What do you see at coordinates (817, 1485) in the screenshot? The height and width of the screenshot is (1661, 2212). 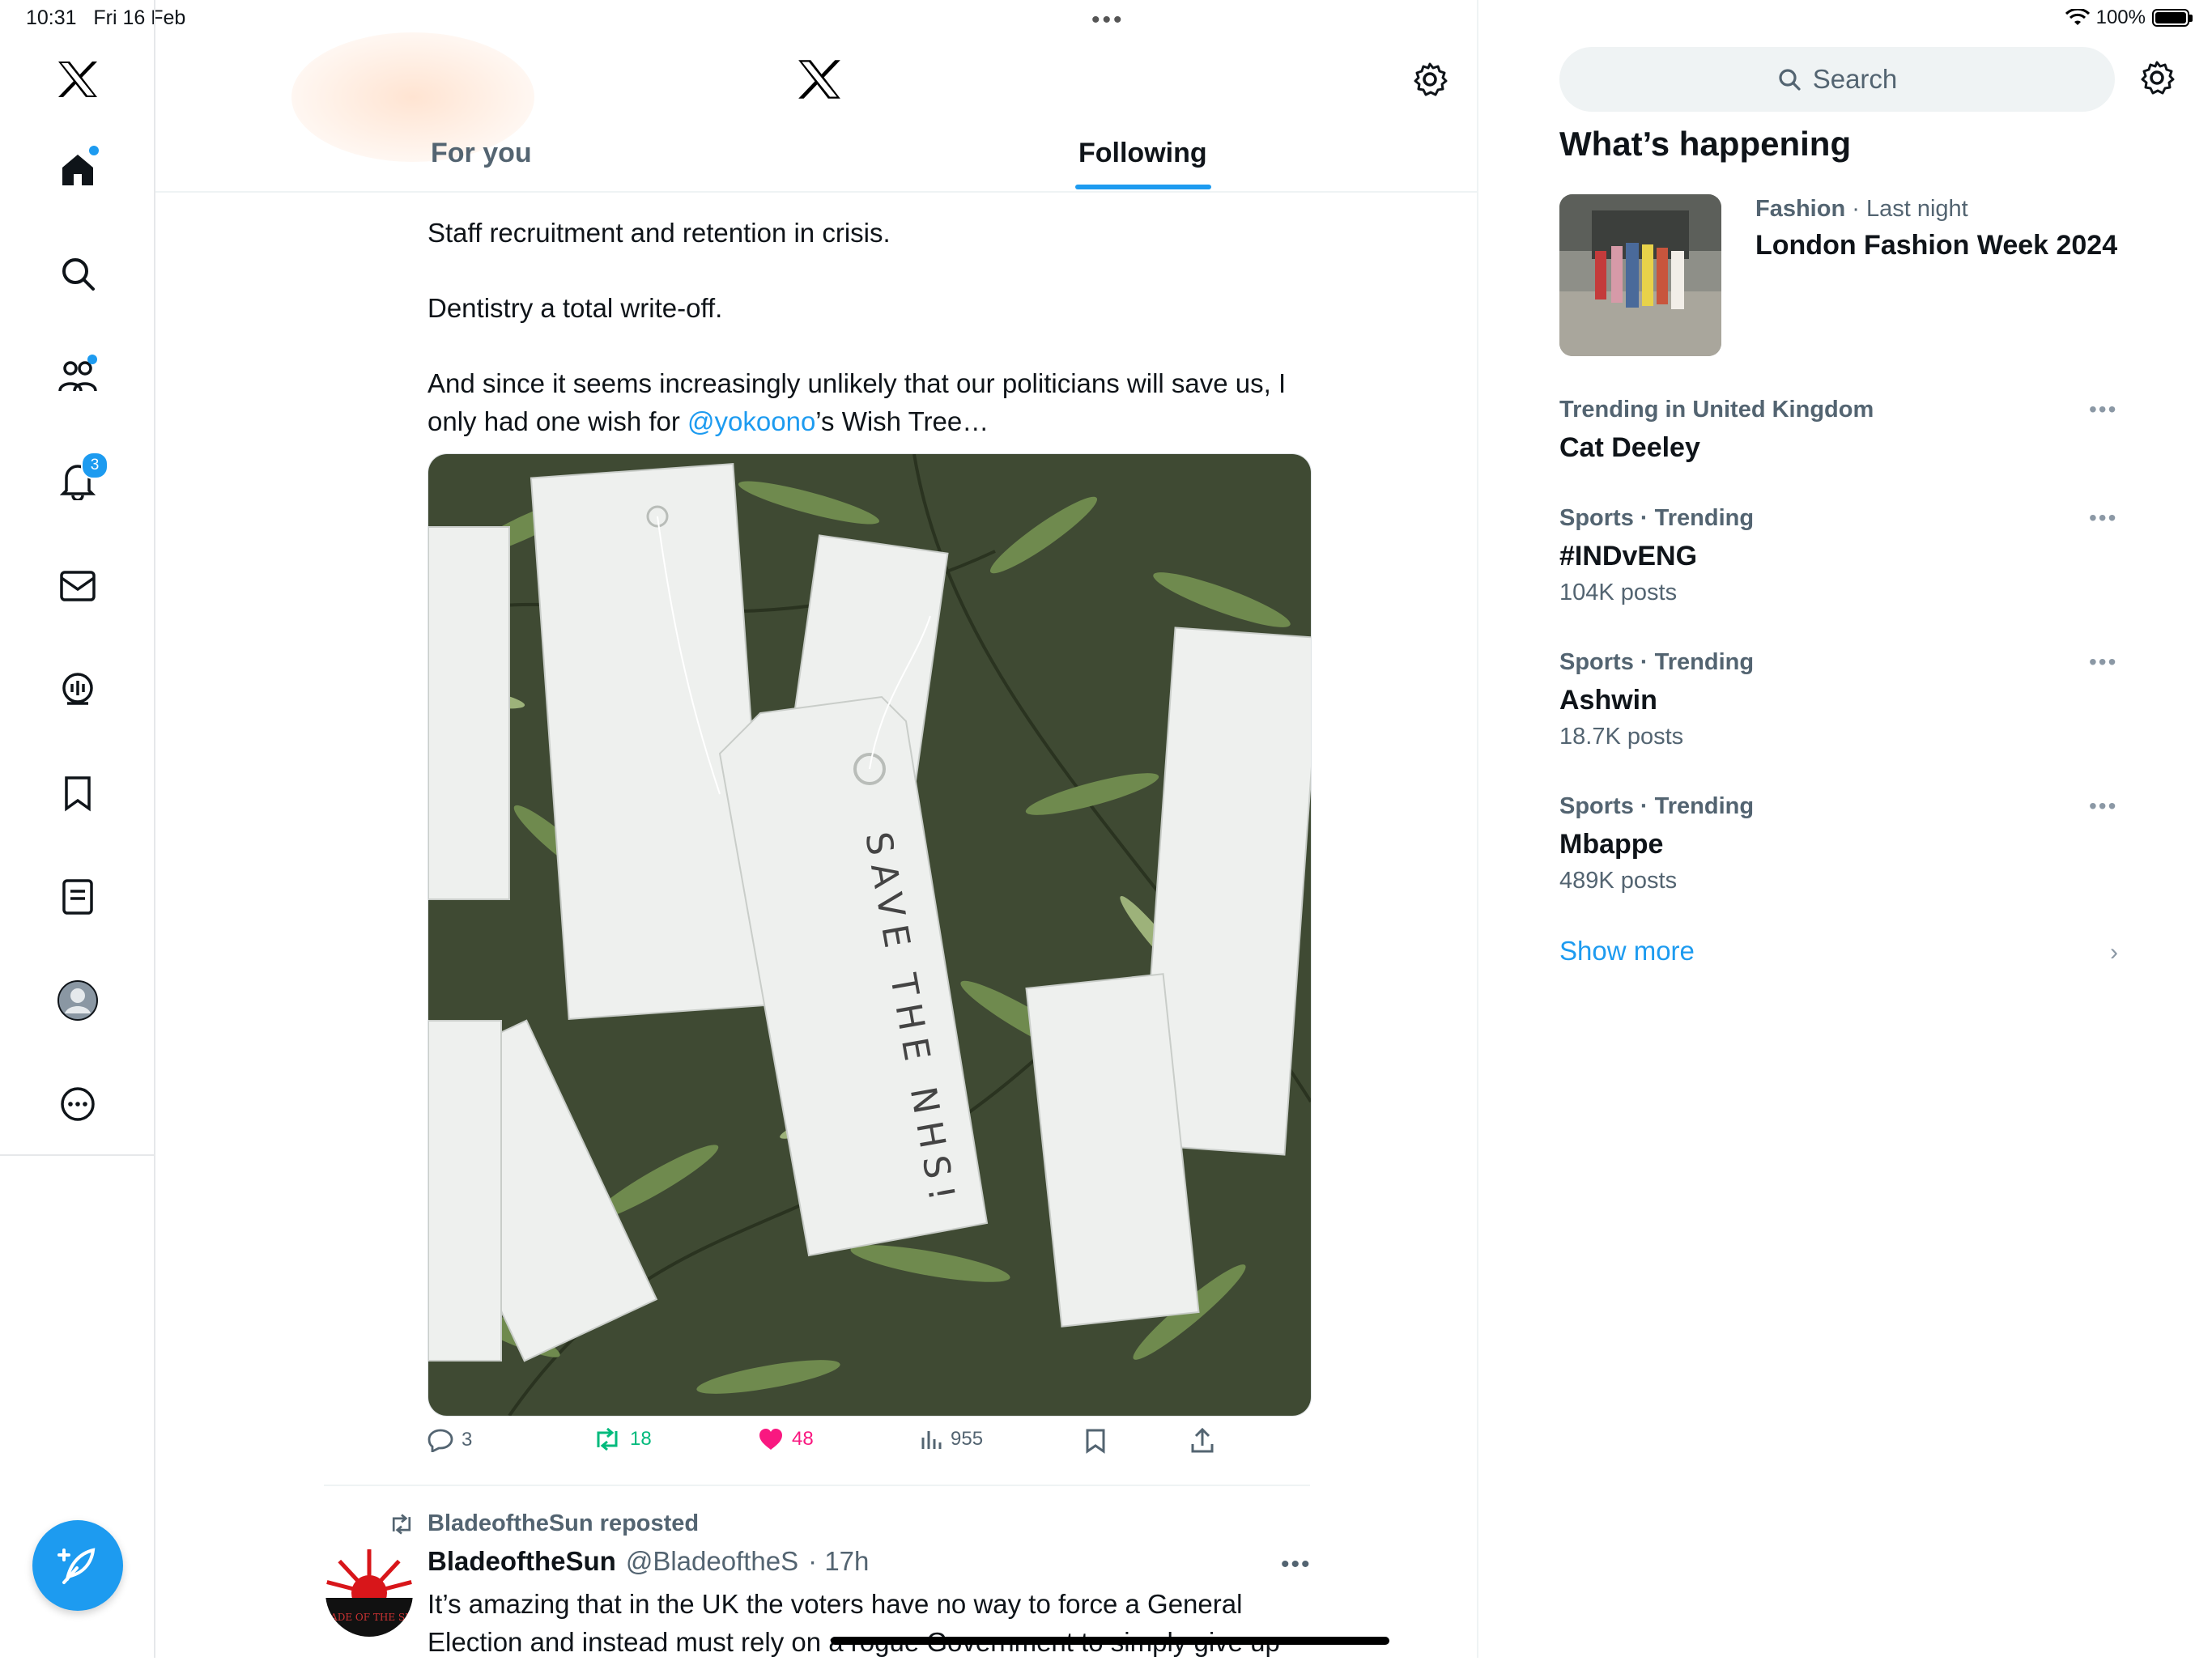 I see `tweet-divider` at bounding box center [817, 1485].